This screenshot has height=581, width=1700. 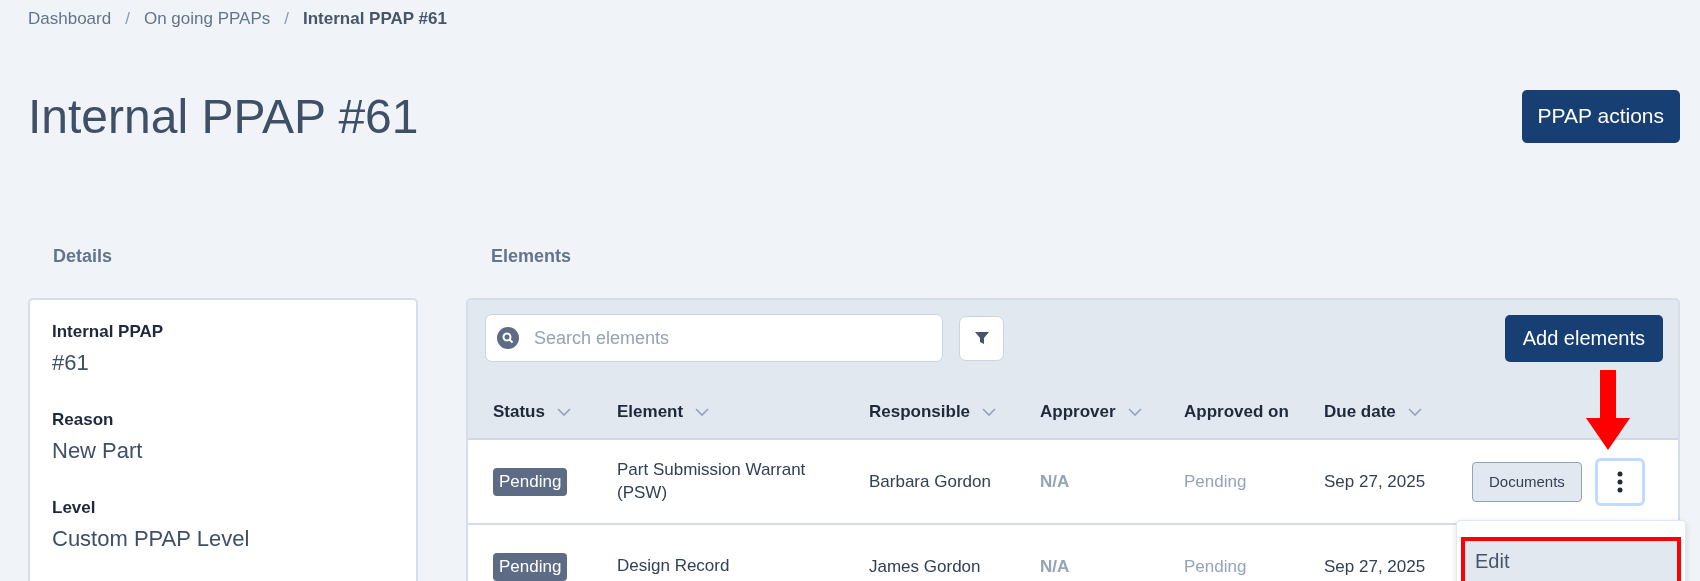 What do you see at coordinates (71, 363) in the screenshot?
I see `field-value: #61` at bounding box center [71, 363].